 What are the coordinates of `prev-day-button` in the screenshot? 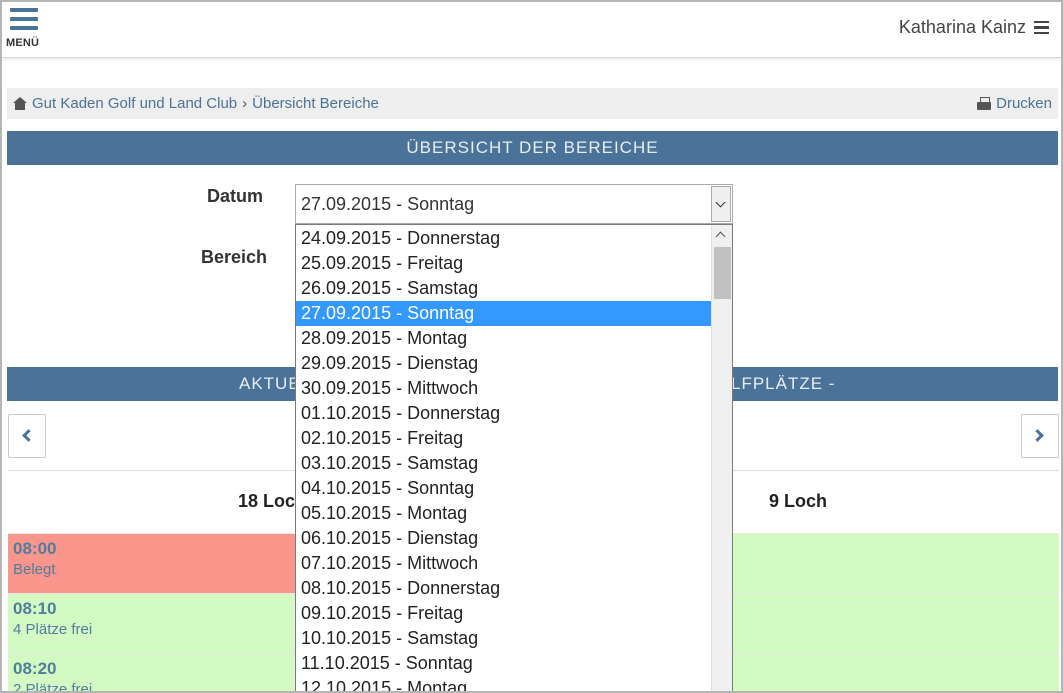 It's located at (27, 436).